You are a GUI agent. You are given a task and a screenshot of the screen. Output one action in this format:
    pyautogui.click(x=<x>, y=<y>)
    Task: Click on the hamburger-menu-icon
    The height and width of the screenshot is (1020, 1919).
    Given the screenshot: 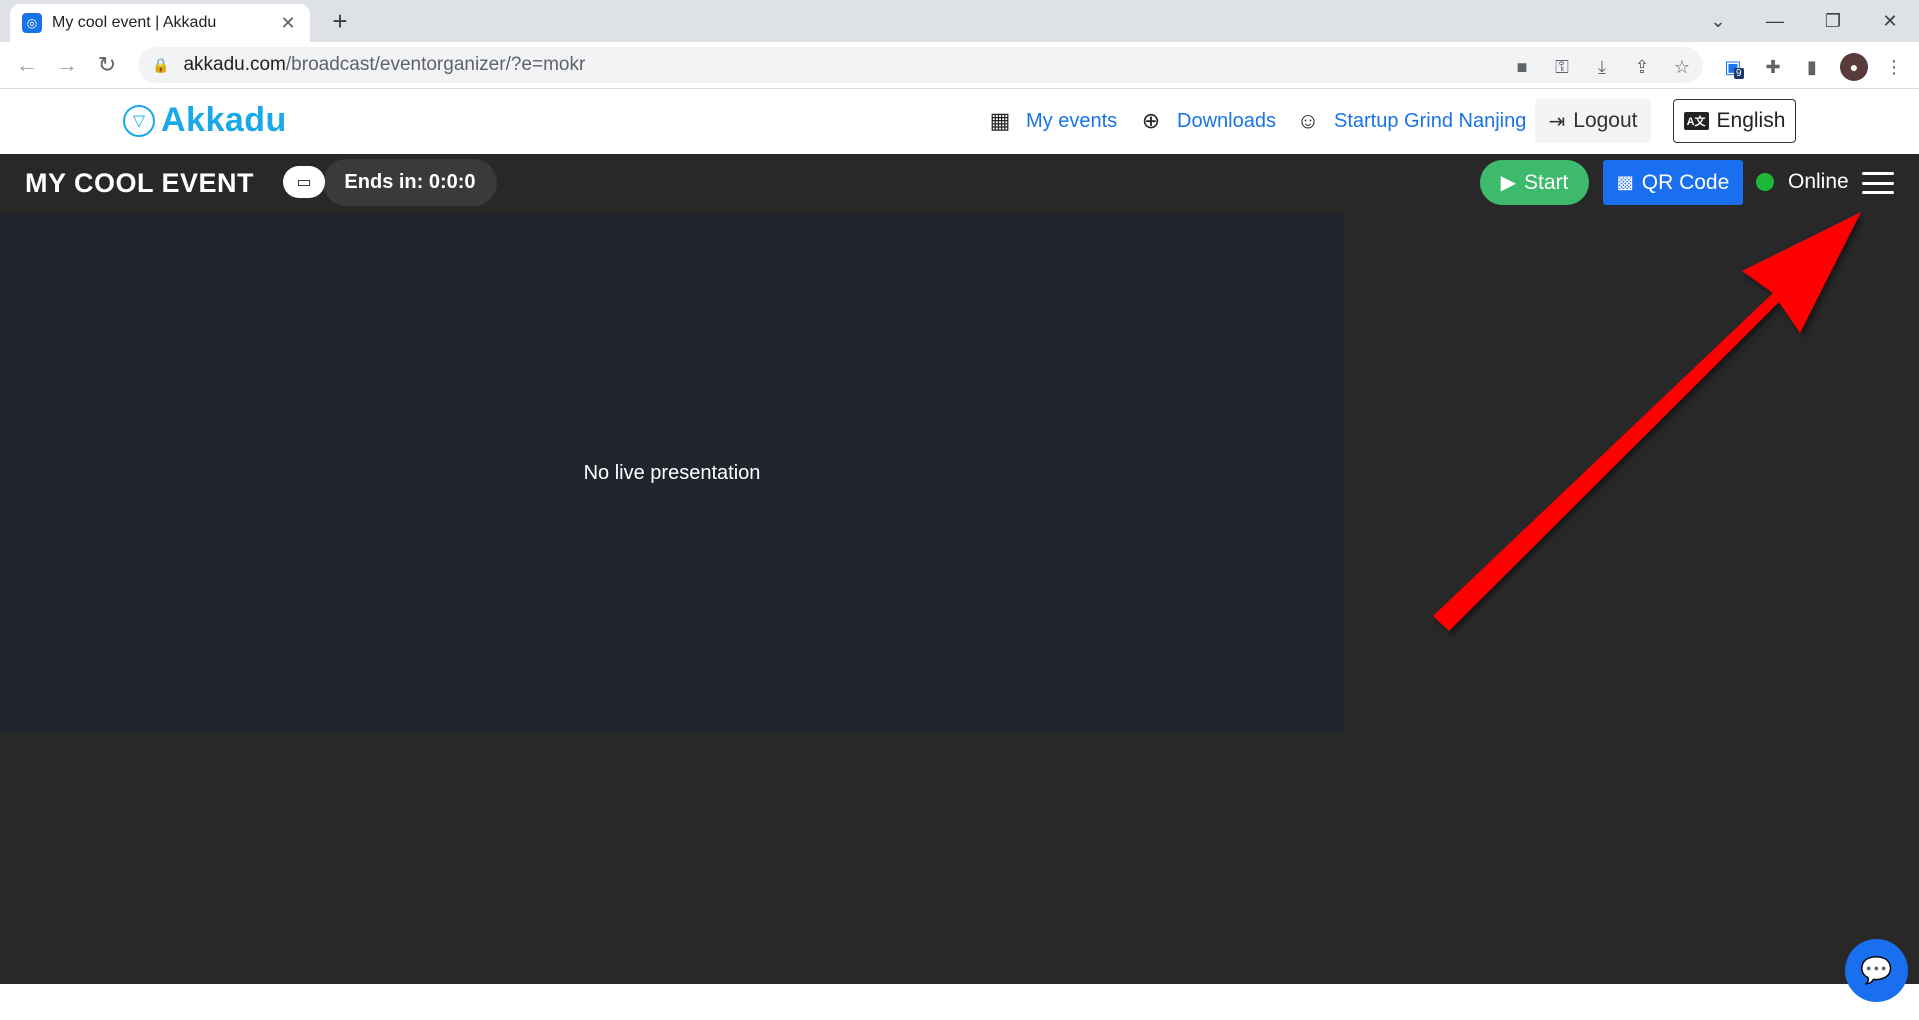 What is the action you would take?
    pyautogui.click(x=1878, y=183)
    